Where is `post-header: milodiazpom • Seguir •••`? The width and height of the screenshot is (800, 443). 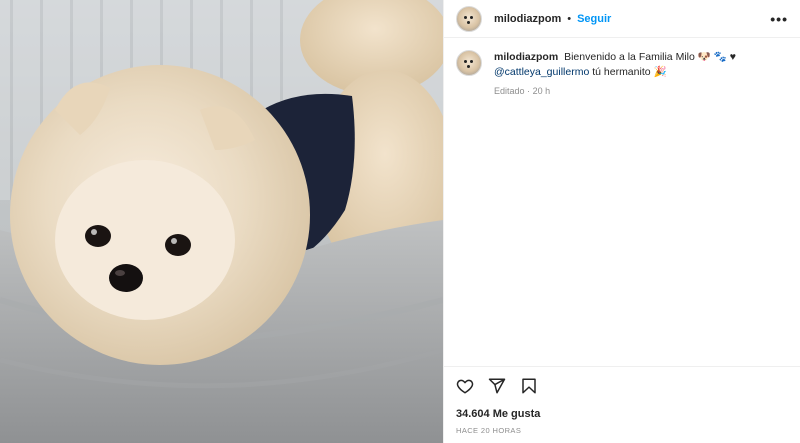 post-header: milodiazpom • Seguir ••• is located at coordinates (622, 19).